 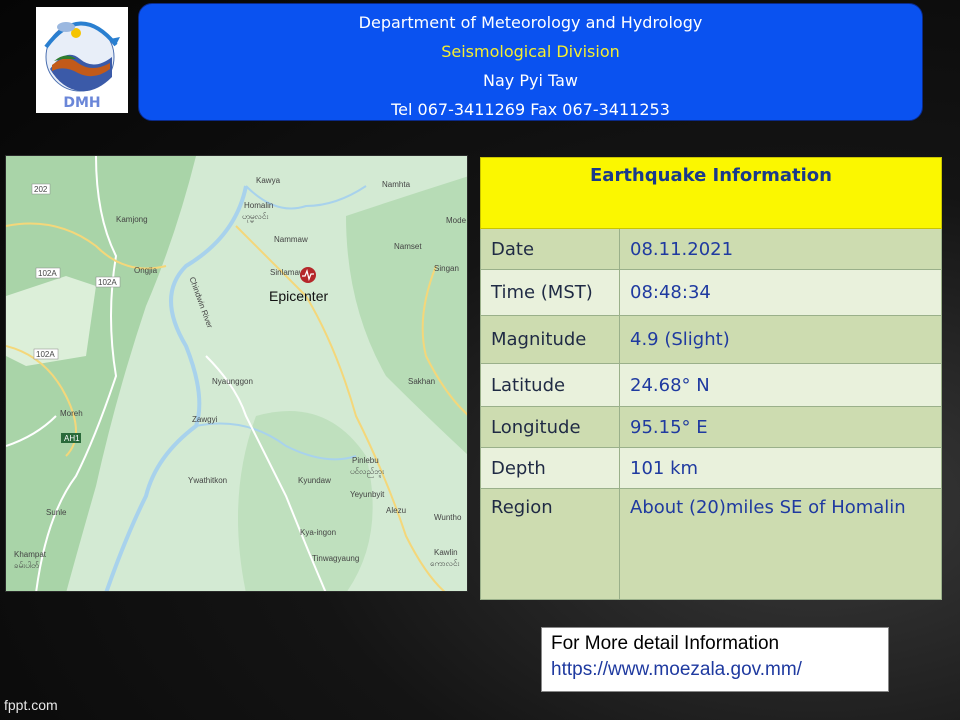 What do you see at coordinates (719, 670) in the screenshot?
I see `website-link: https://www.moezala.gov.mm/` at bounding box center [719, 670].